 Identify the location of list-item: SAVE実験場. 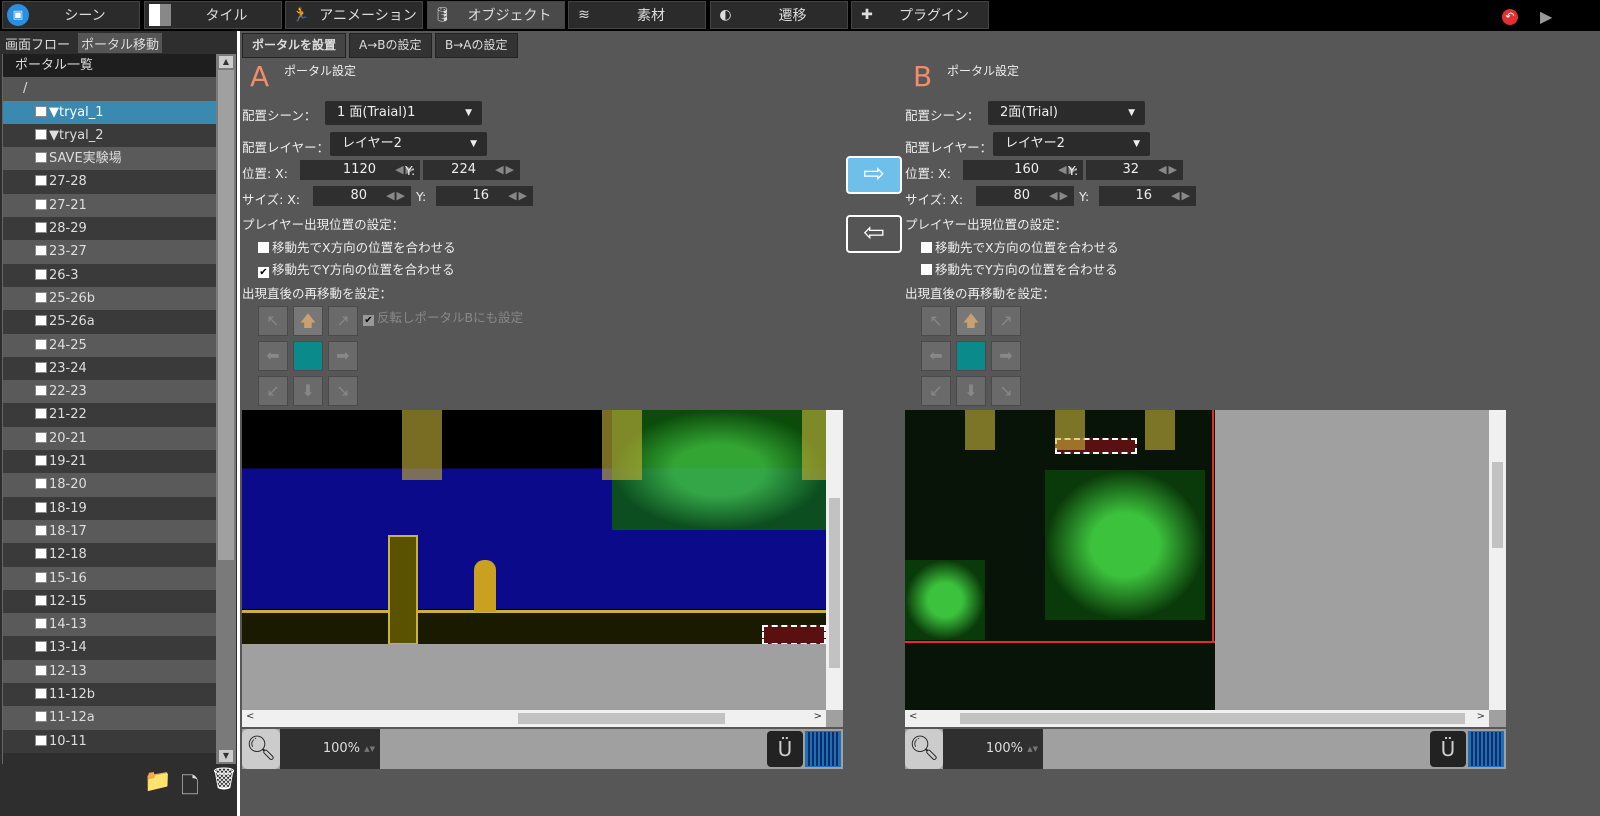
(109, 159).